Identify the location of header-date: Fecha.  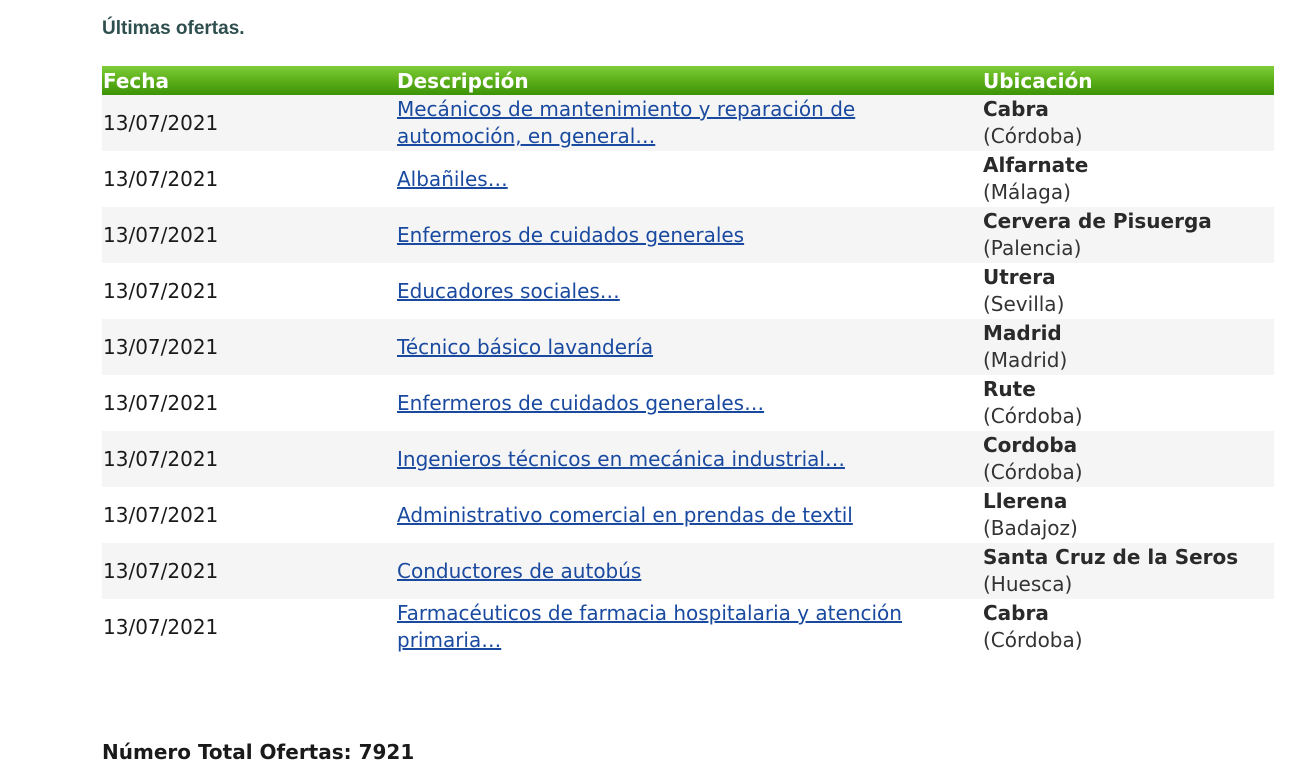
(249, 80).